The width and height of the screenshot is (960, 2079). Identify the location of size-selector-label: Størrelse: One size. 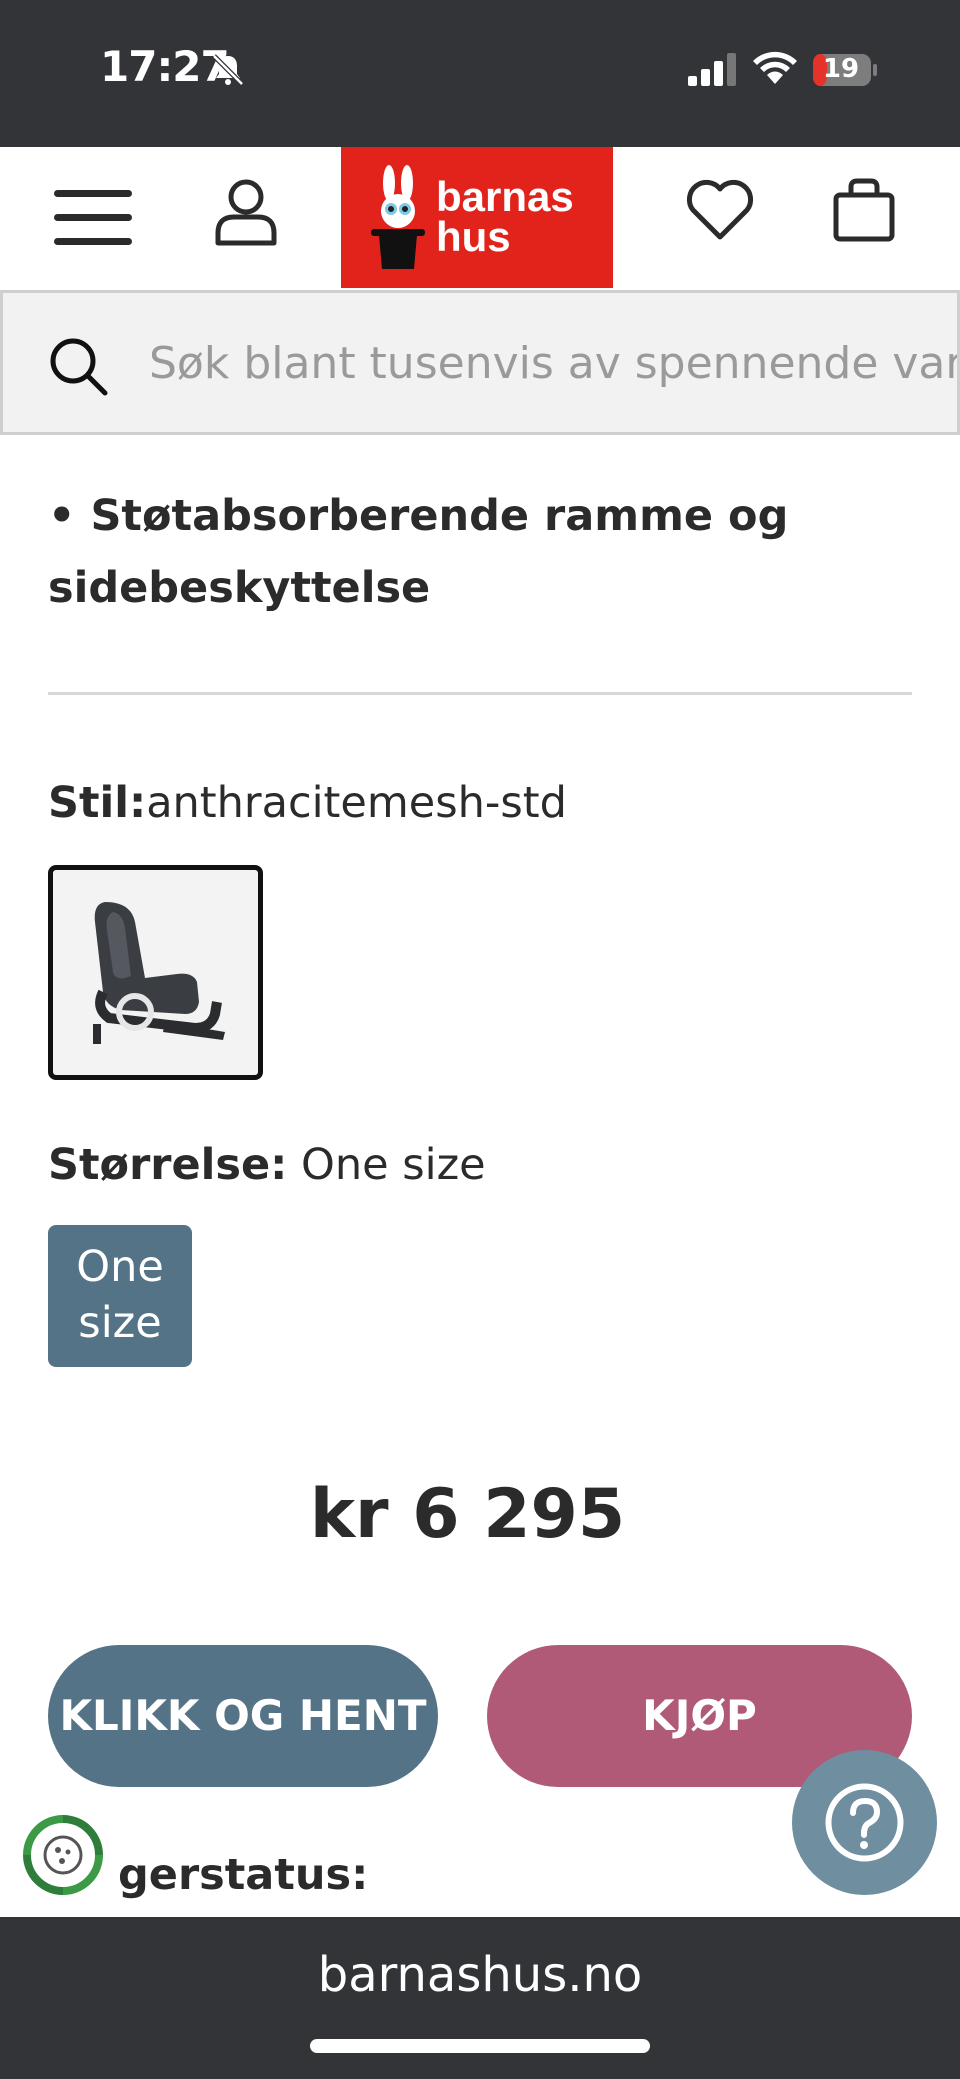
(267, 1165).